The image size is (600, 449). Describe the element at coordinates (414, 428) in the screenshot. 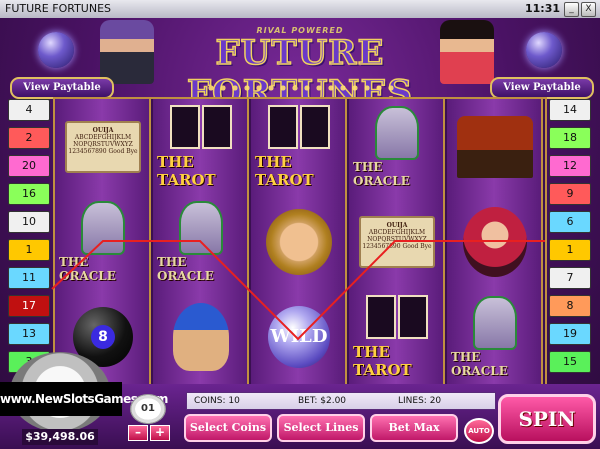

I see `bet-max-button: Bet Max` at that location.